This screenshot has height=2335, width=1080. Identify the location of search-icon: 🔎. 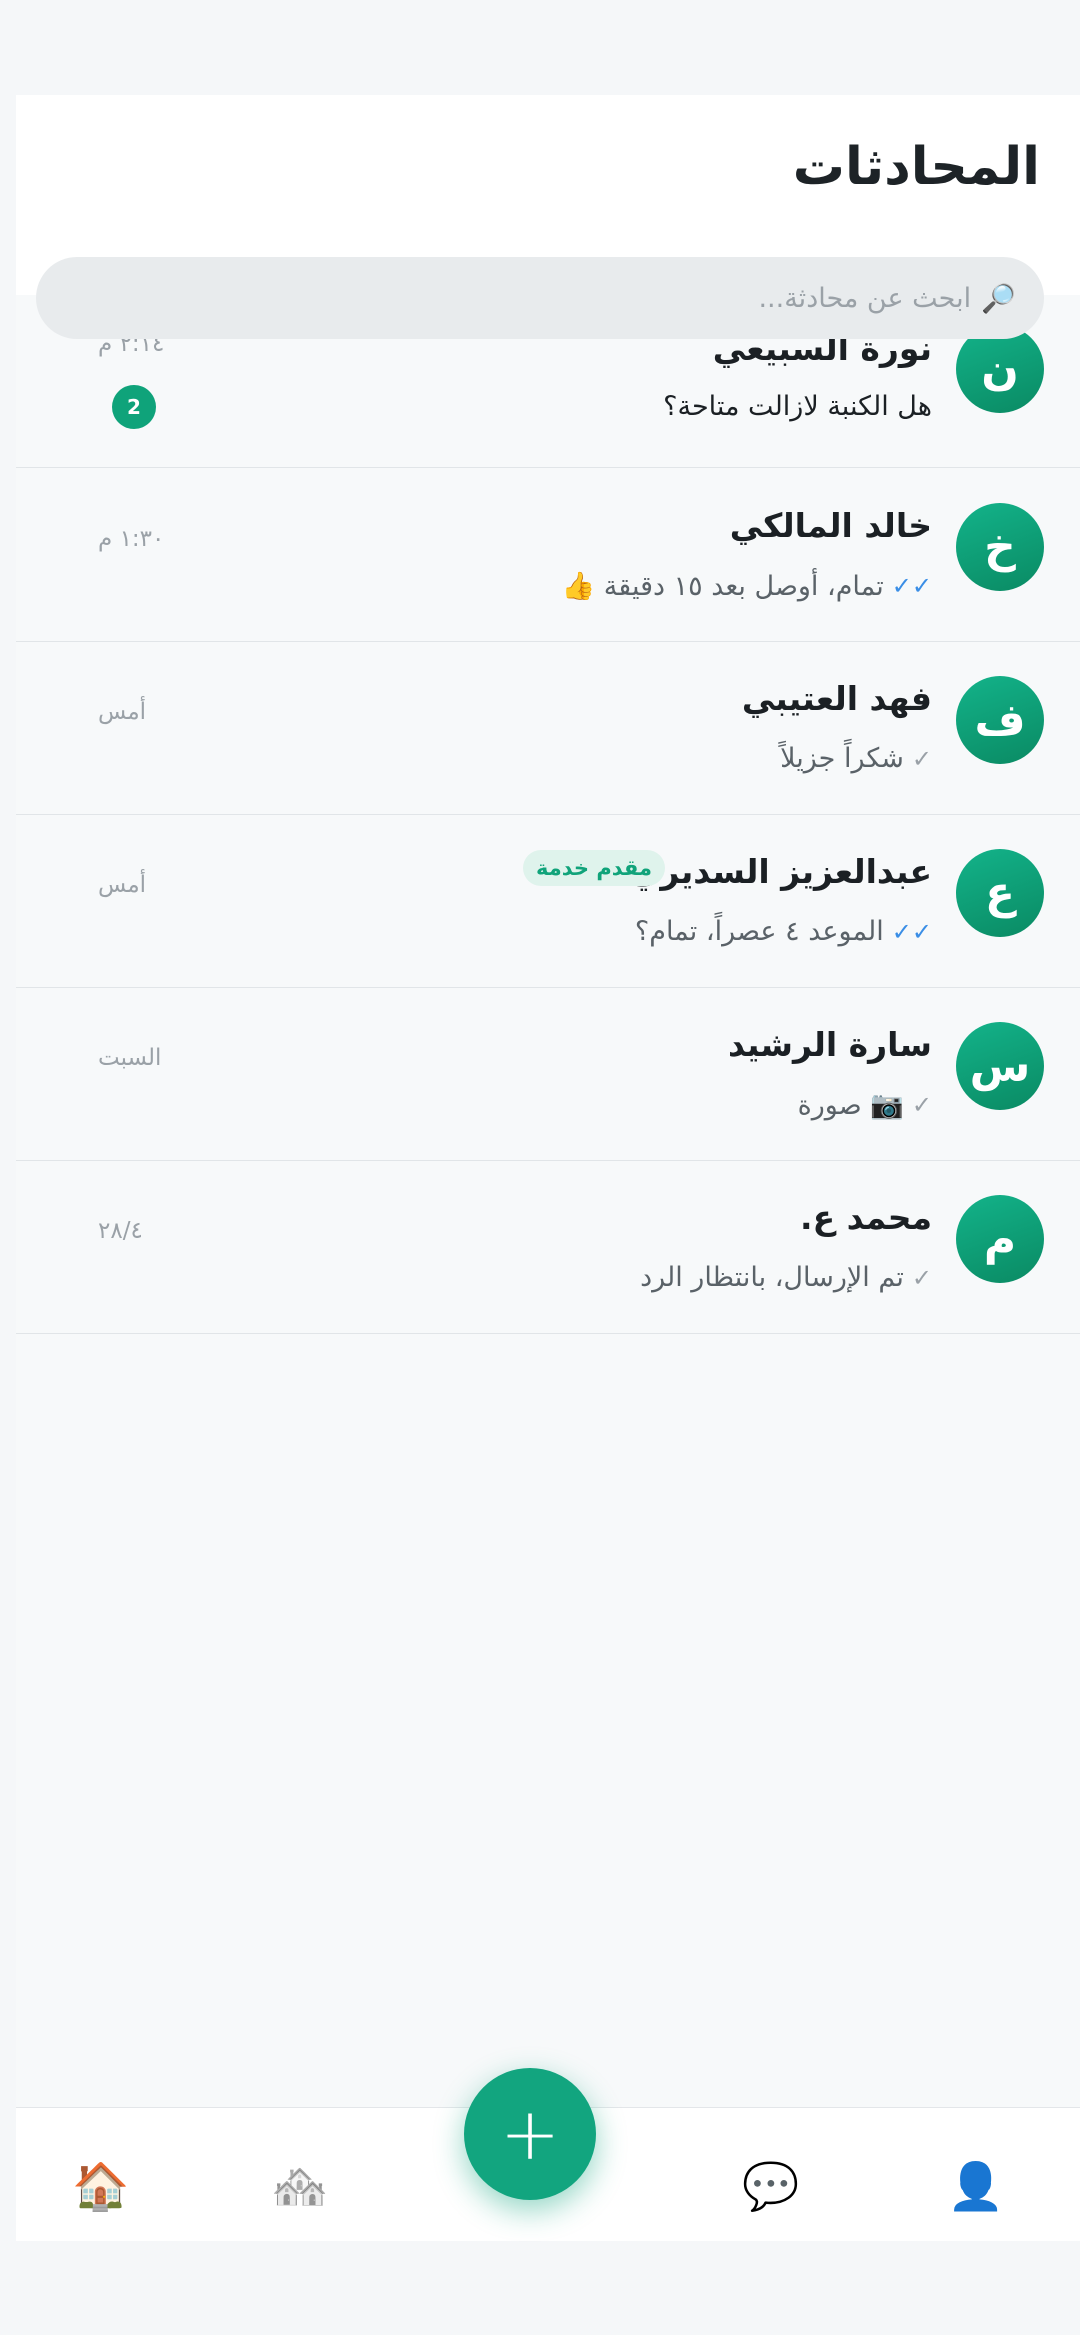
(998, 298).